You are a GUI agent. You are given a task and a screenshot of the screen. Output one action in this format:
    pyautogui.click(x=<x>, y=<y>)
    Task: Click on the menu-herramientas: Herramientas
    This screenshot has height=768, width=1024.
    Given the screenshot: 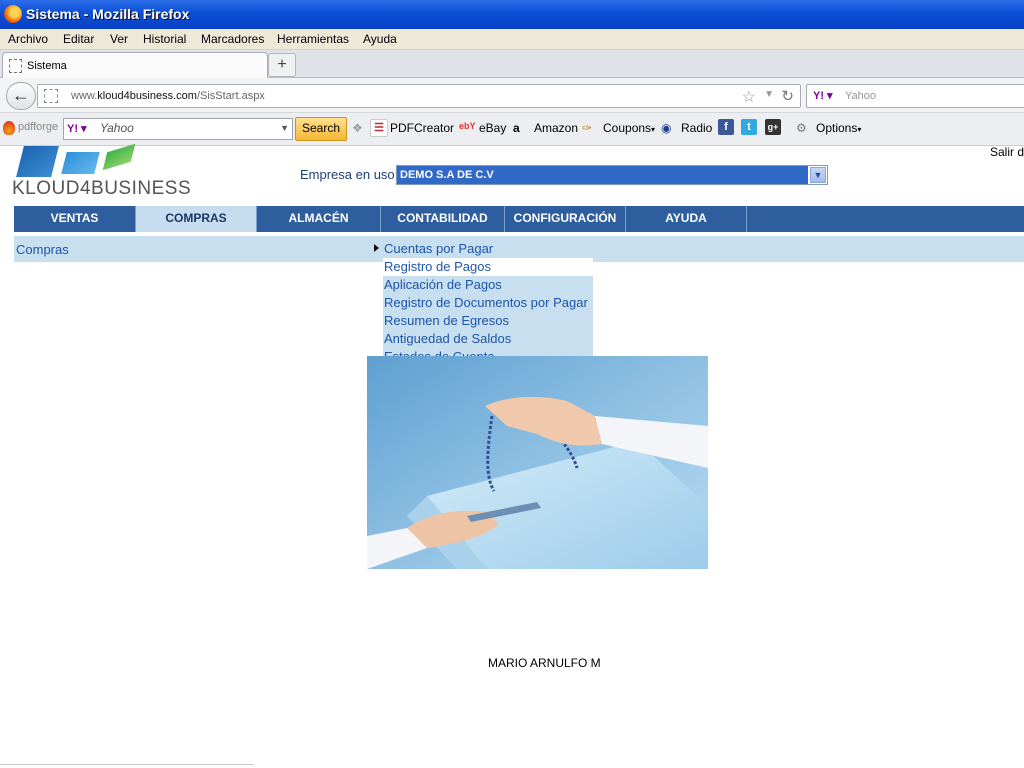 What is the action you would take?
    pyautogui.click(x=313, y=39)
    